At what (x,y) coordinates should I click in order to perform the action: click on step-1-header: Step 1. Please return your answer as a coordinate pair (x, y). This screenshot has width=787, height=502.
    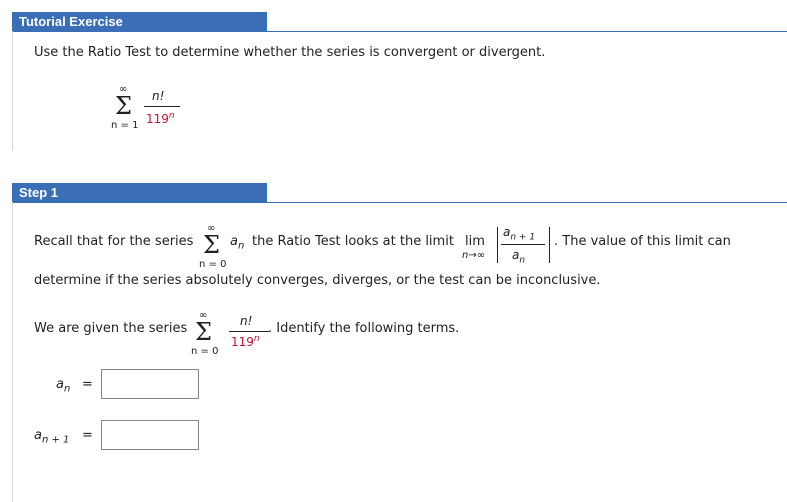
    Looking at the image, I should click on (139, 192).